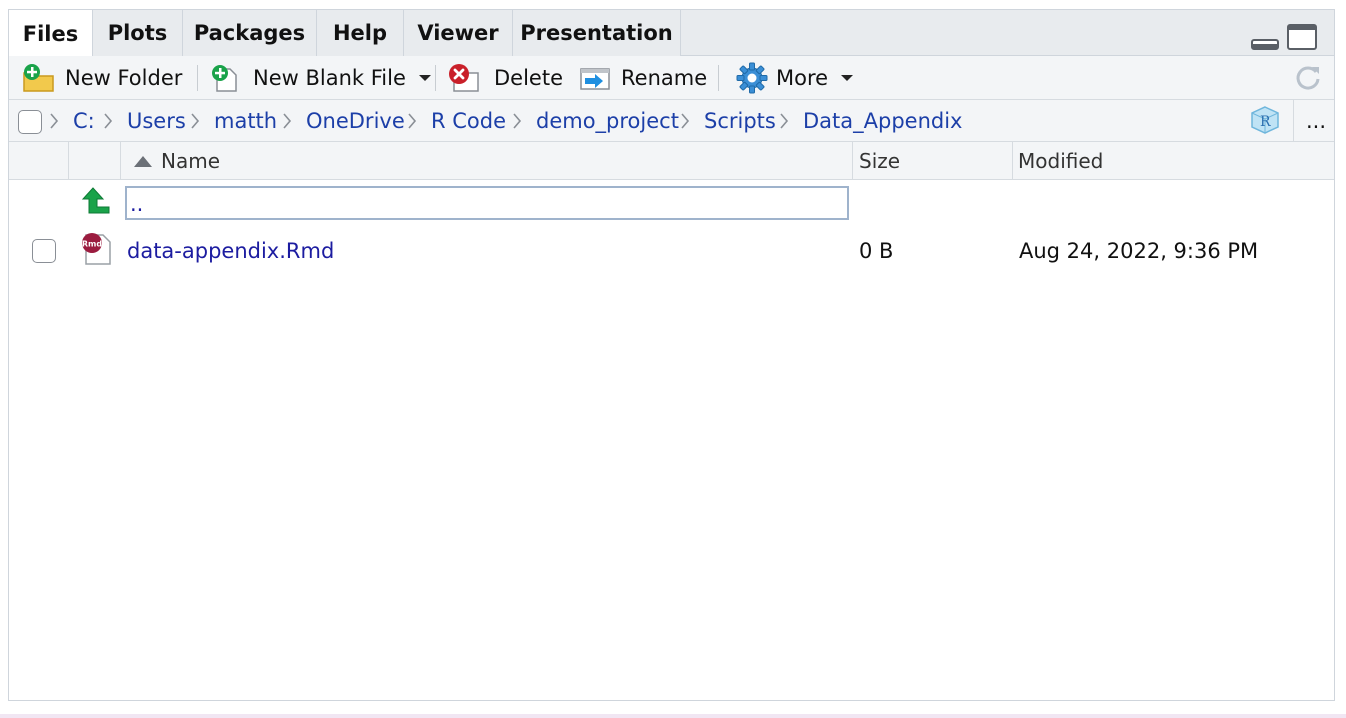 This screenshot has height=718, width=1346. What do you see at coordinates (39, 161) in the screenshot?
I see `header-checkbox-column` at bounding box center [39, 161].